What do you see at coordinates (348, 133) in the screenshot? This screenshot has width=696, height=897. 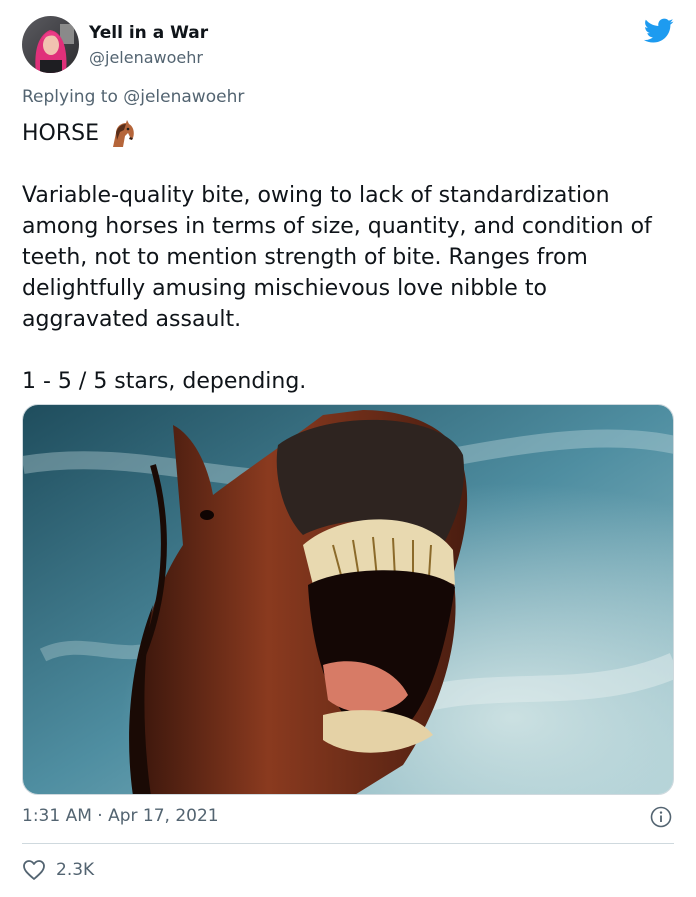 I see `tweet-title-line: HORSE` at bounding box center [348, 133].